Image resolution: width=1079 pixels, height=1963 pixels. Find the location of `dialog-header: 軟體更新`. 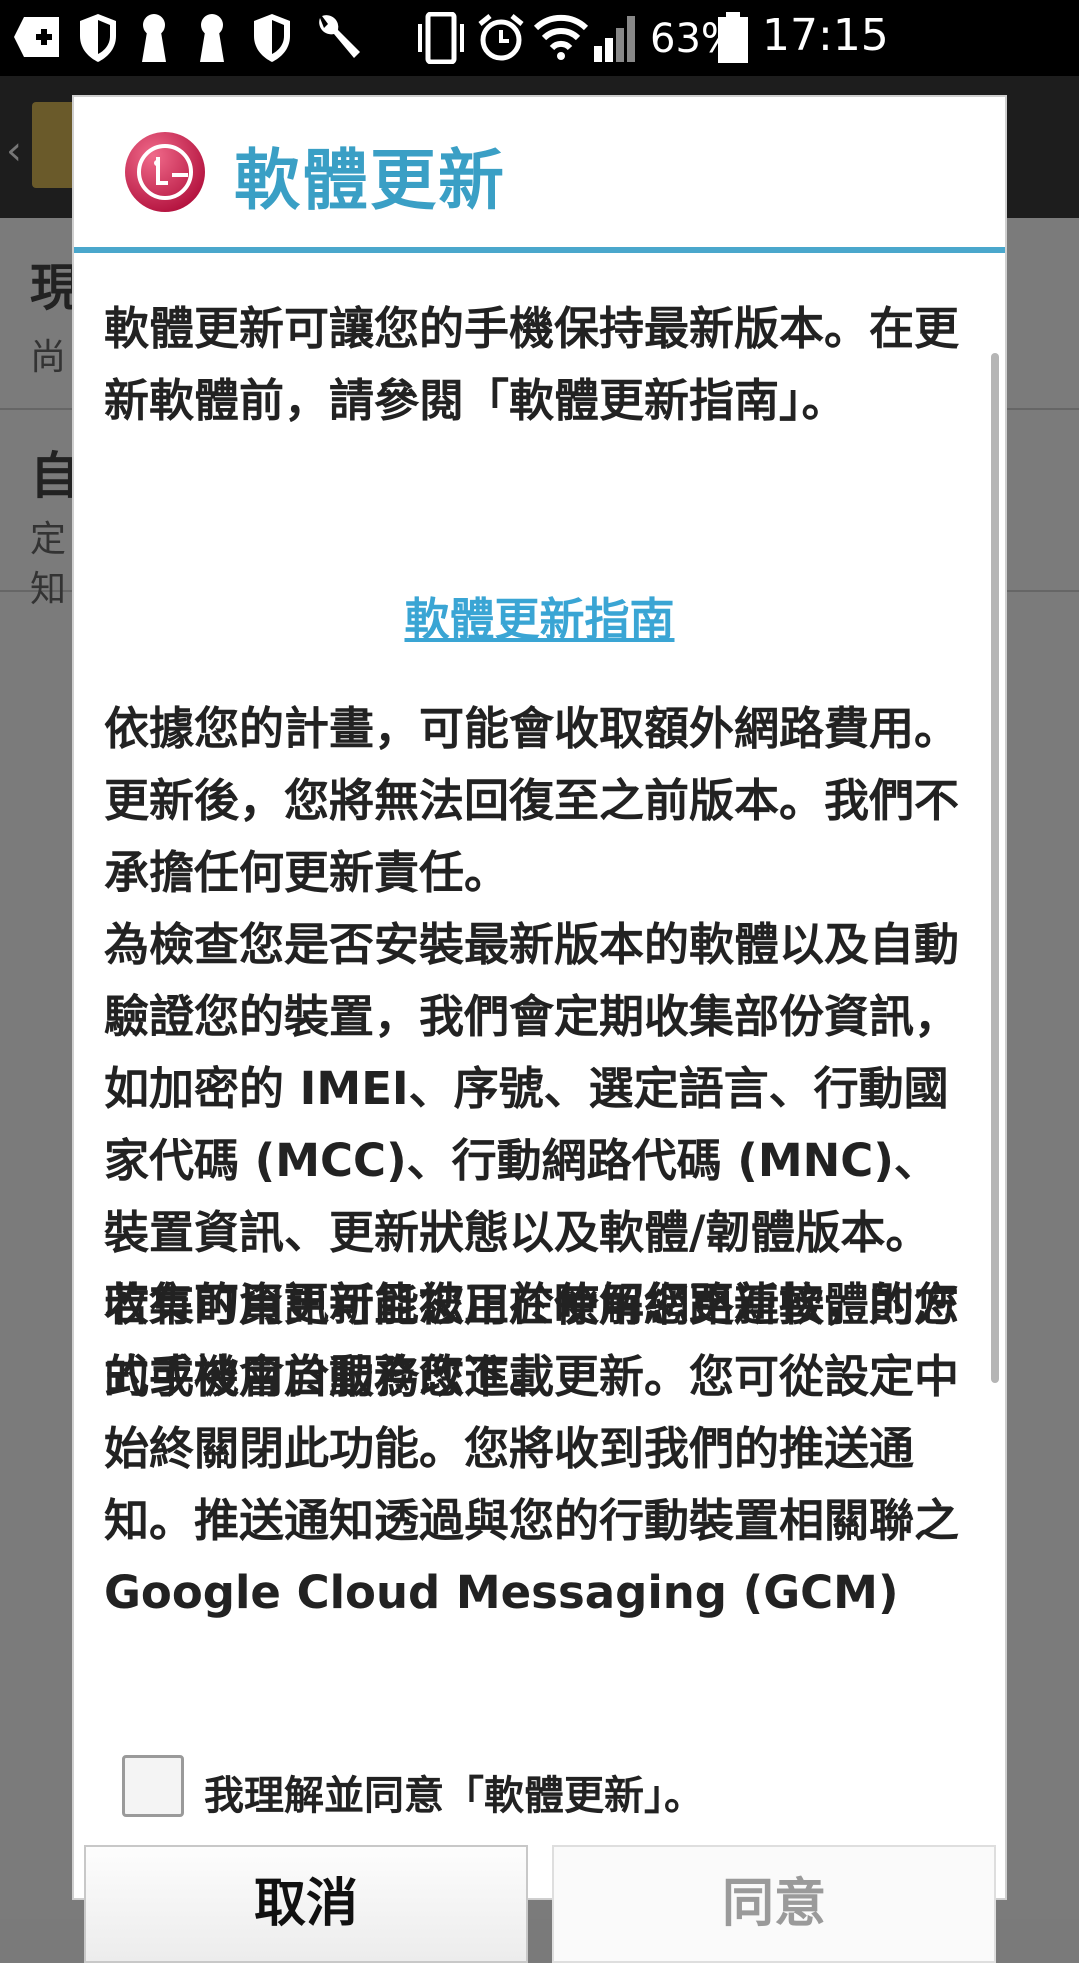

dialog-header: 軟體更新 is located at coordinates (539, 172).